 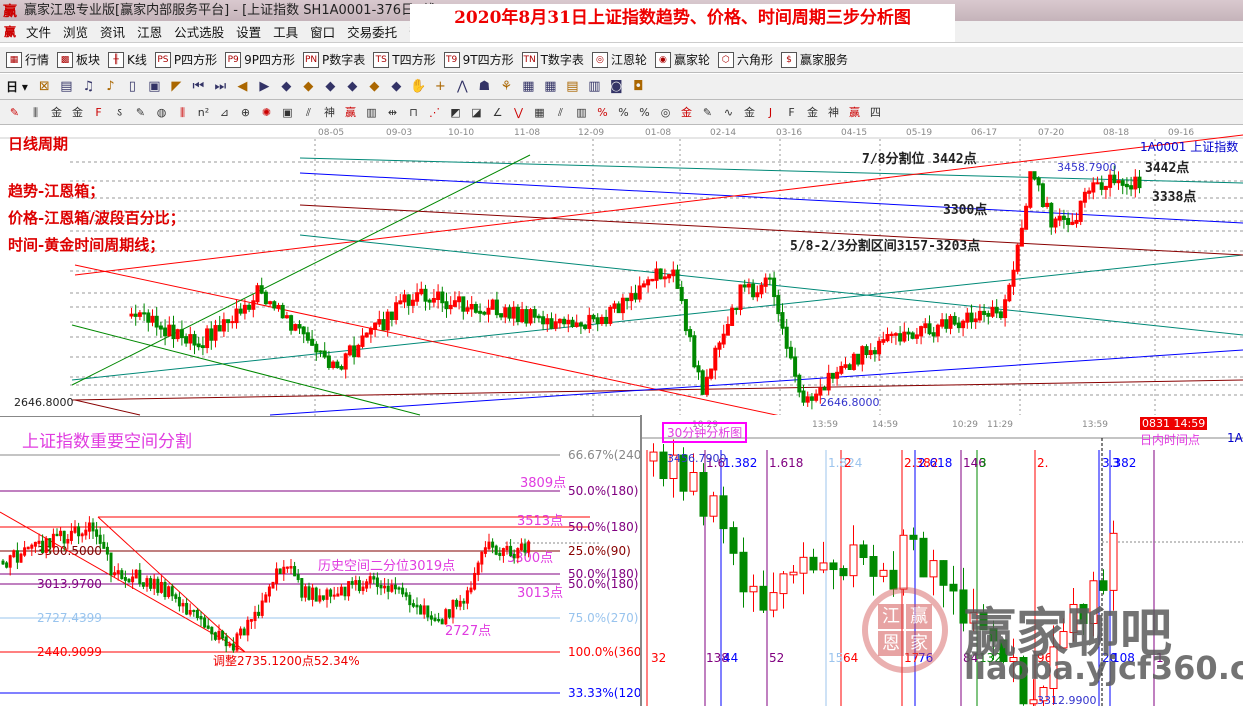 What do you see at coordinates (791, 112) in the screenshot?
I see `drawing-tool-icon-37: F` at bounding box center [791, 112].